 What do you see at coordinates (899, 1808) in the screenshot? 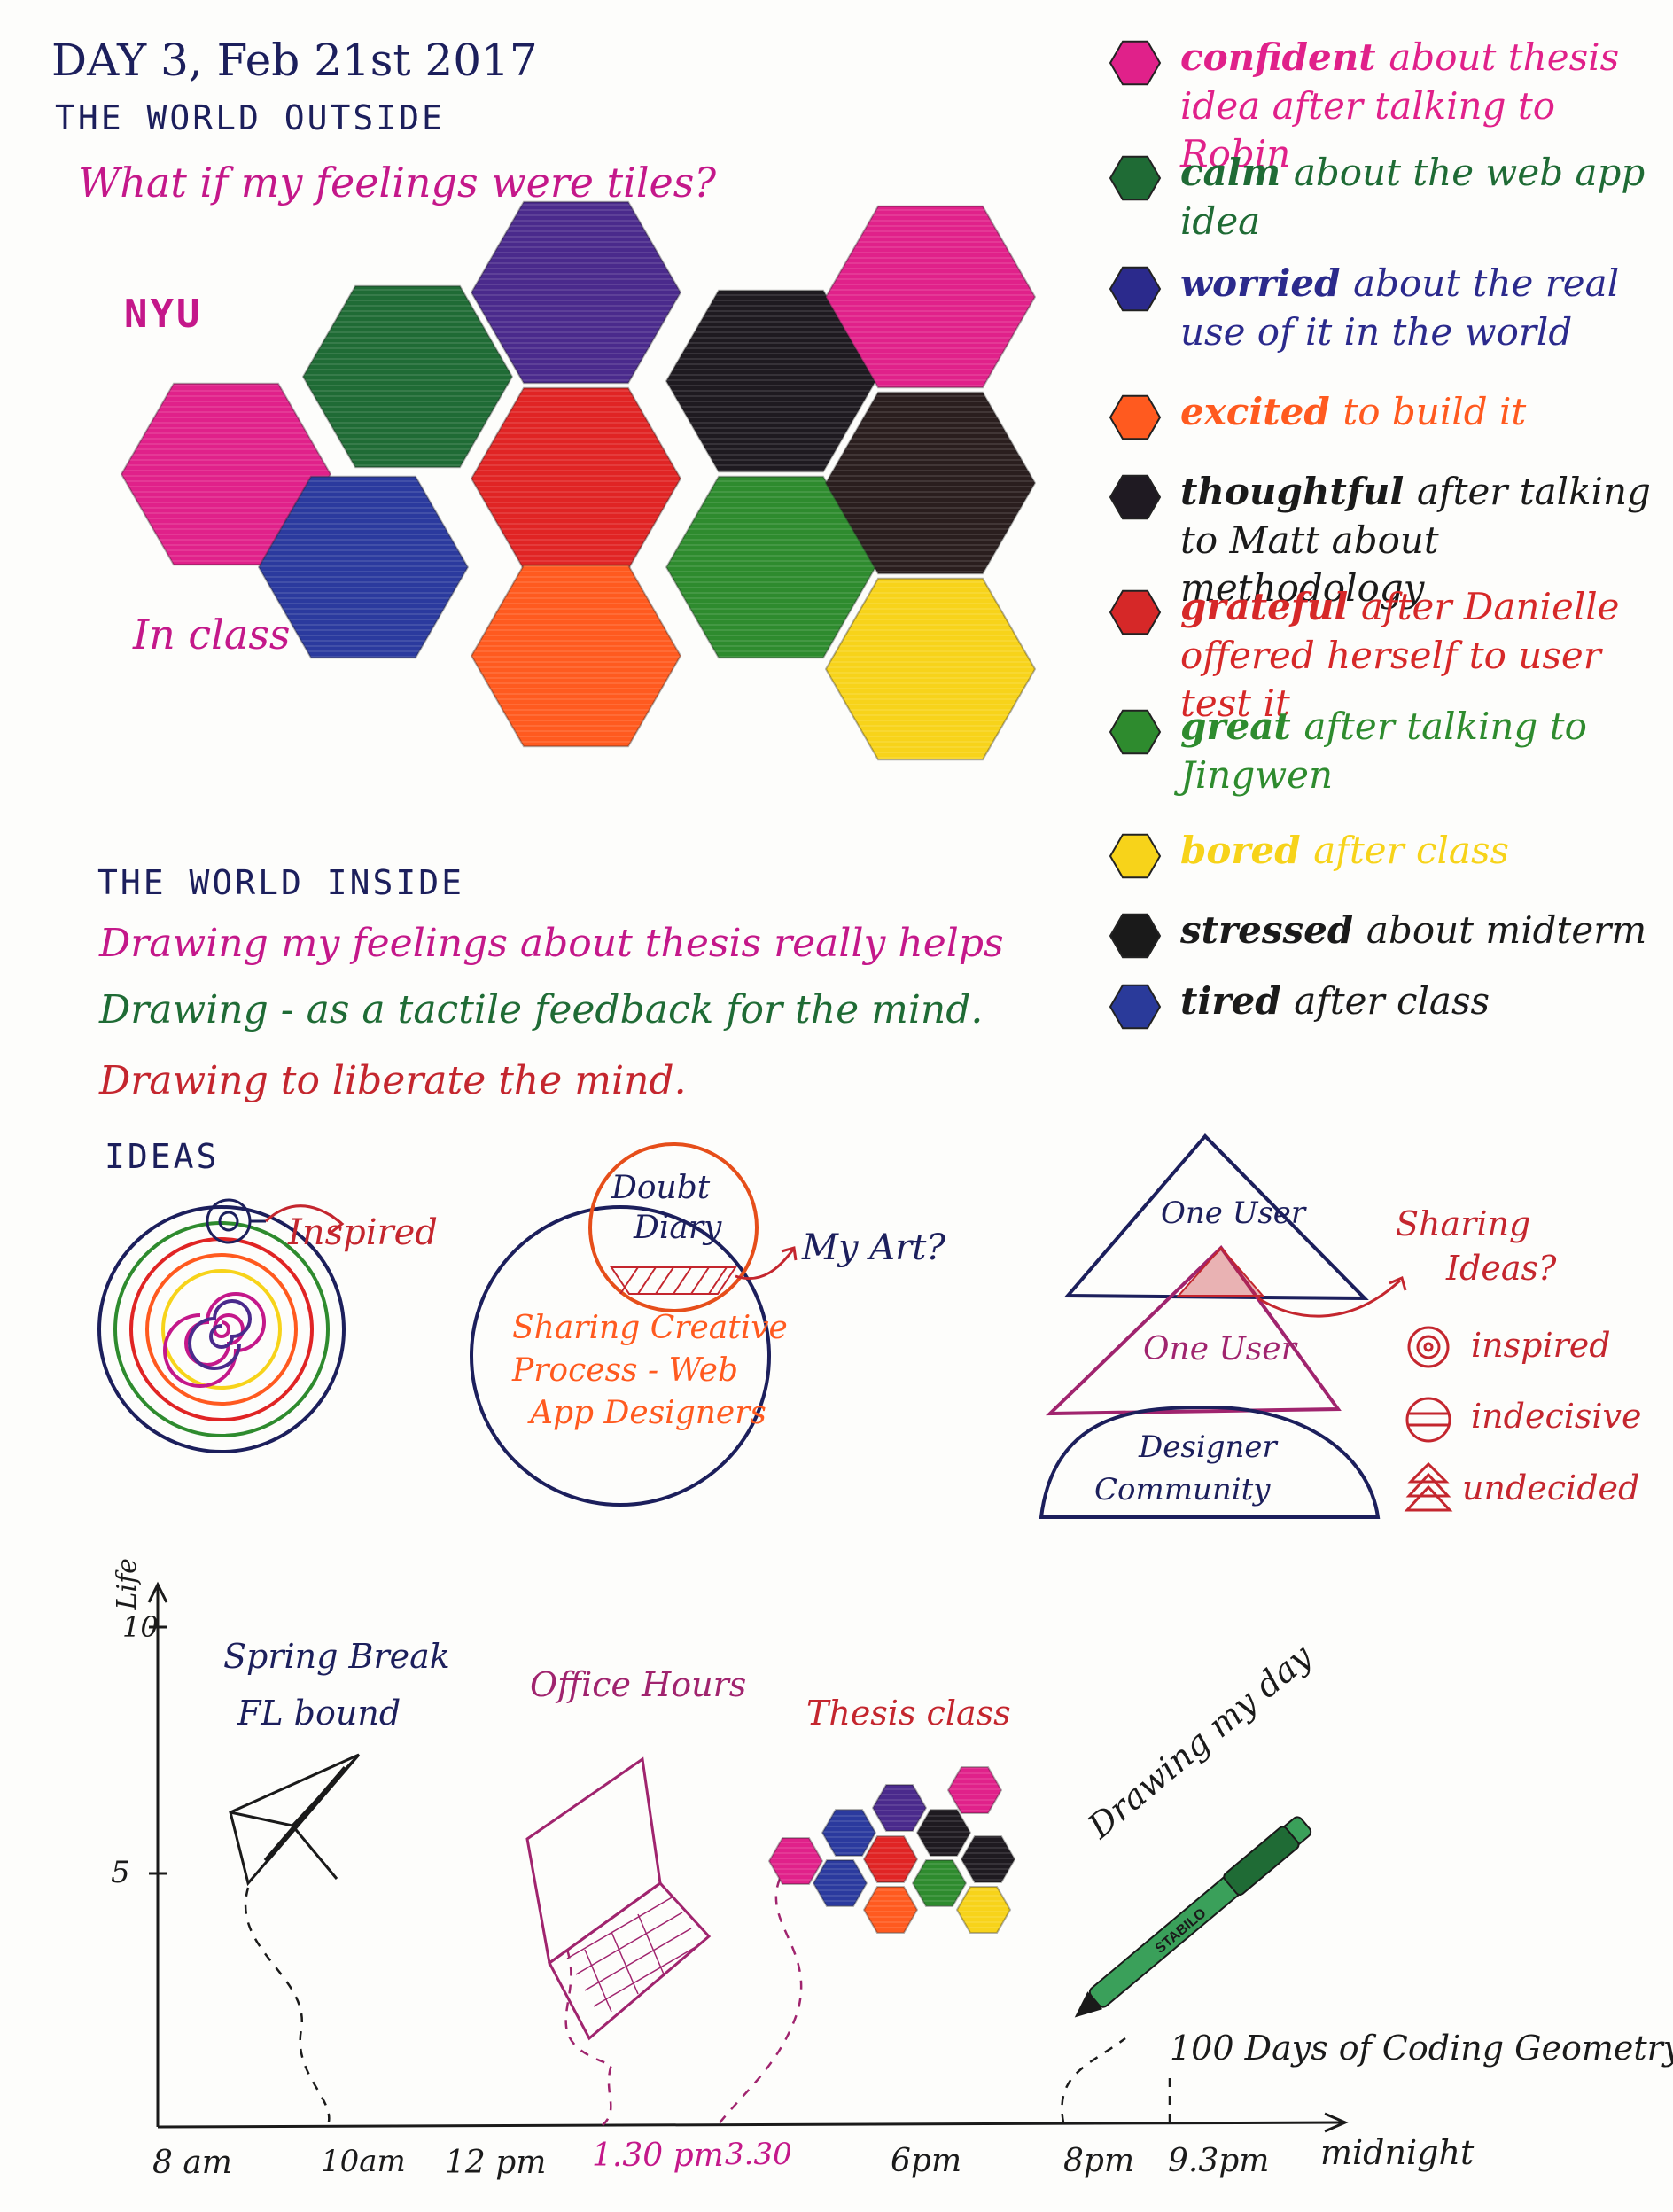
I see `mini-hex-purple-texture` at bounding box center [899, 1808].